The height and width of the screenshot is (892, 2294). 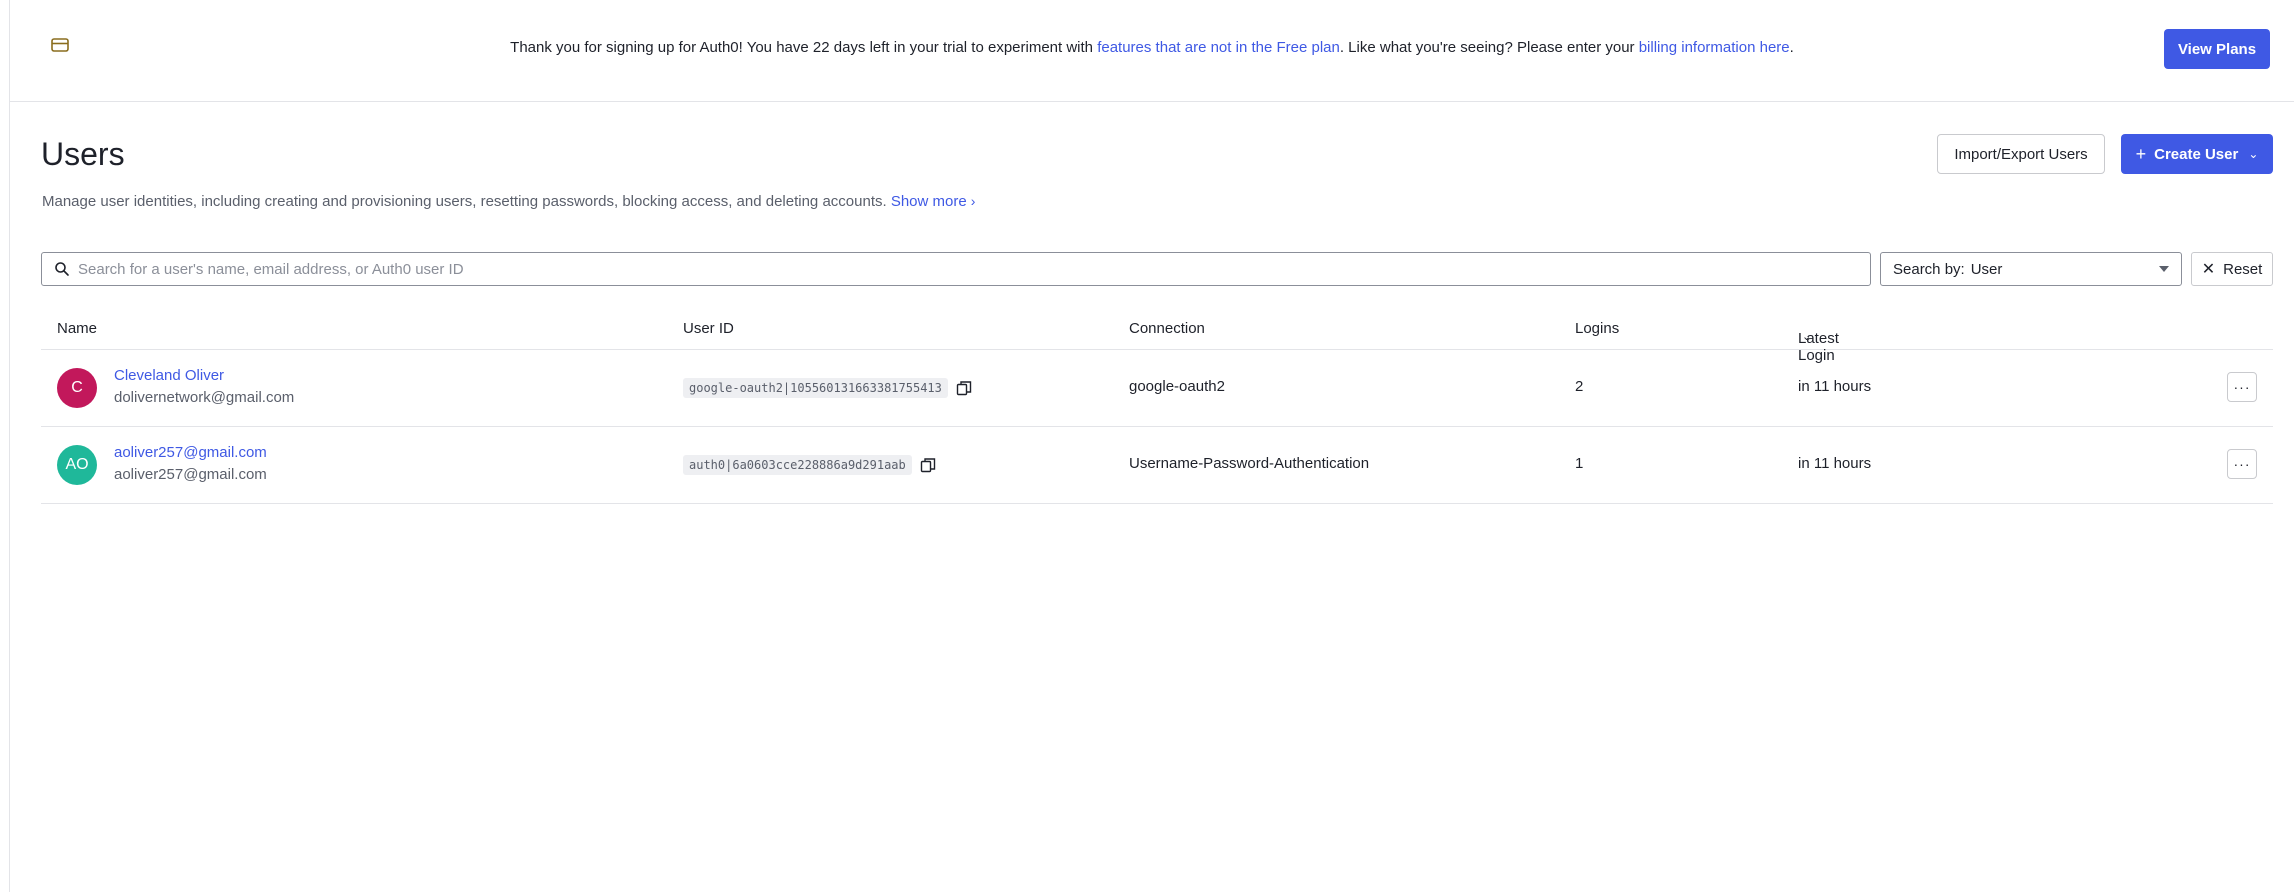 I want to click on chevron-down-icon: ⌄, so click(x=2253, y=154).